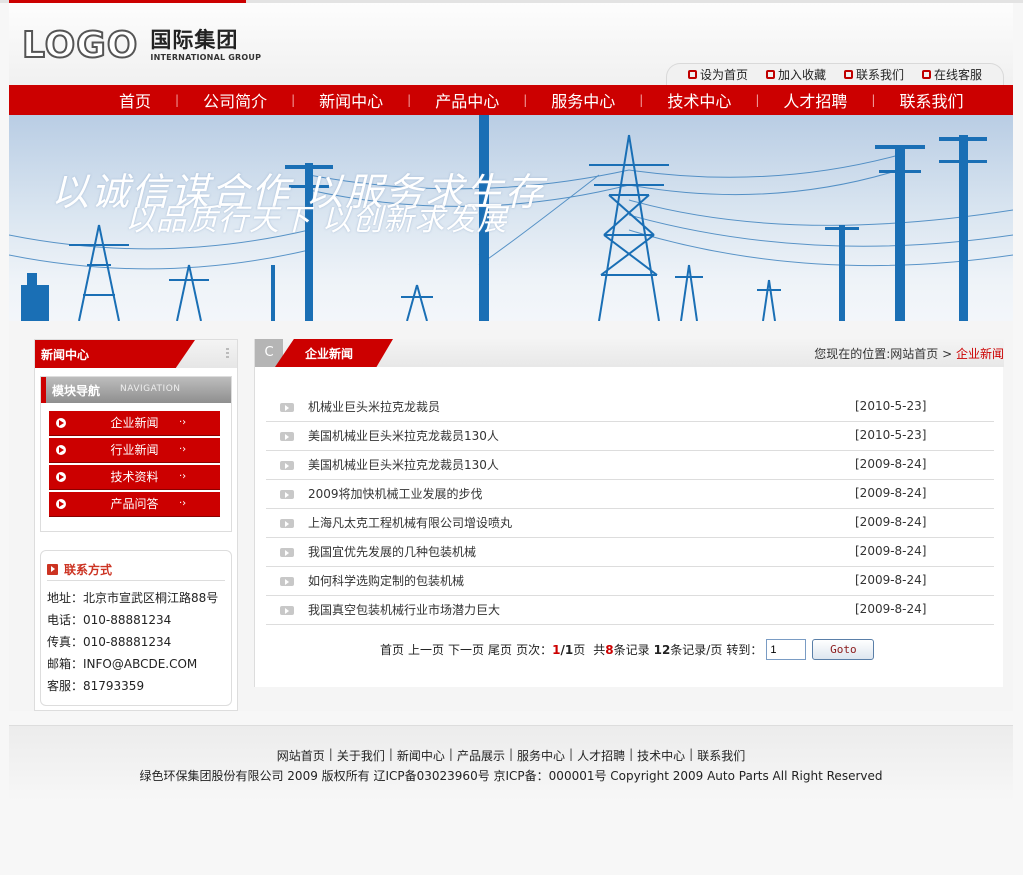 The height and width of the screenshot is (875, 1023). I want to click on sidebar-item-label: 企业新闻, so click(134, 423).